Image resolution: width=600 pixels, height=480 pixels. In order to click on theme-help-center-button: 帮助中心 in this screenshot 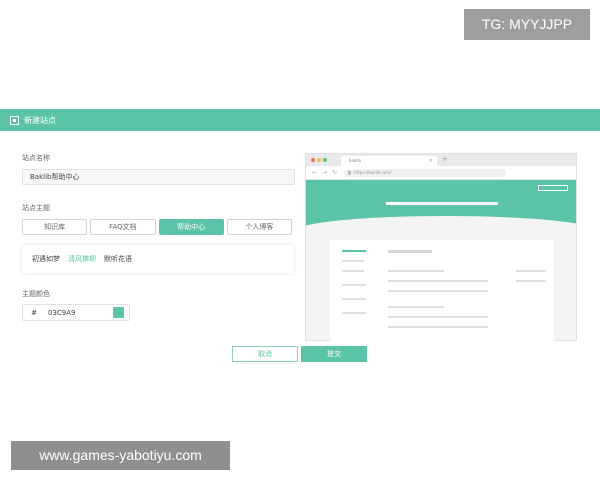, I will do `click(191, 227)`.